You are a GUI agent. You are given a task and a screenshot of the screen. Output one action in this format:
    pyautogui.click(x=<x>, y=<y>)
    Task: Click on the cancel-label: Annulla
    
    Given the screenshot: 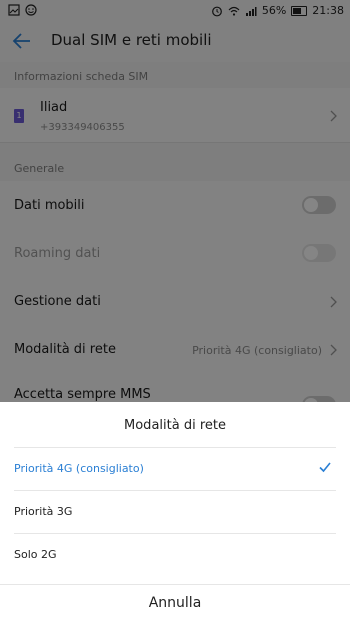 What is the action you would take?
    pyautogui.click(x=175, y=603)
    